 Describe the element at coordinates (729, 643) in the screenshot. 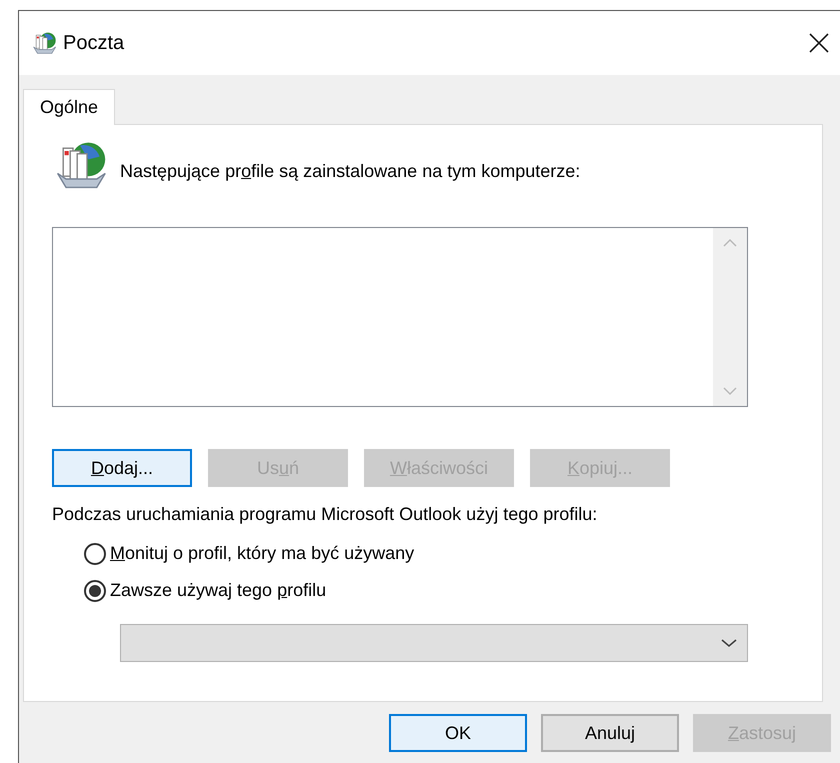

I see `chevron-down-icon` at that location.